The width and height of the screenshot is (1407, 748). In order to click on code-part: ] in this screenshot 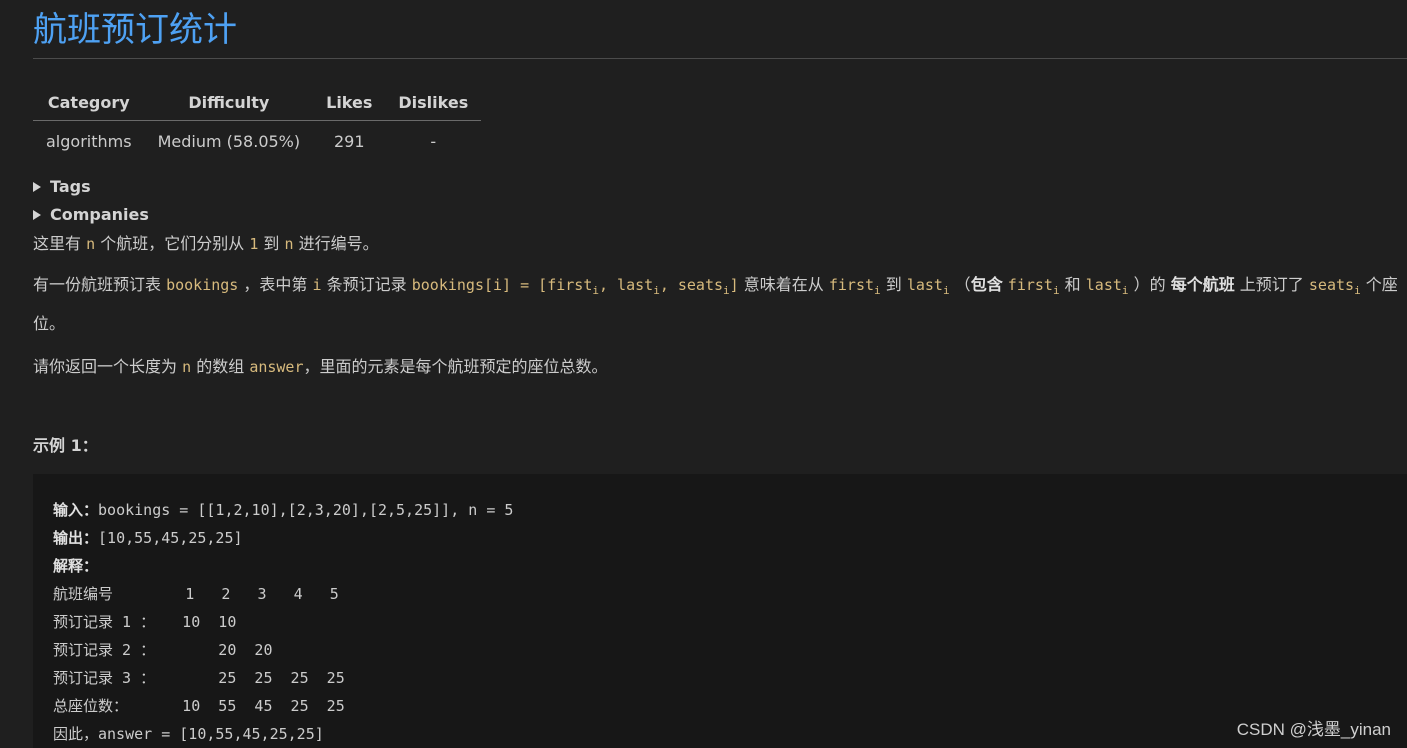, I will do `click(734, 285)`.